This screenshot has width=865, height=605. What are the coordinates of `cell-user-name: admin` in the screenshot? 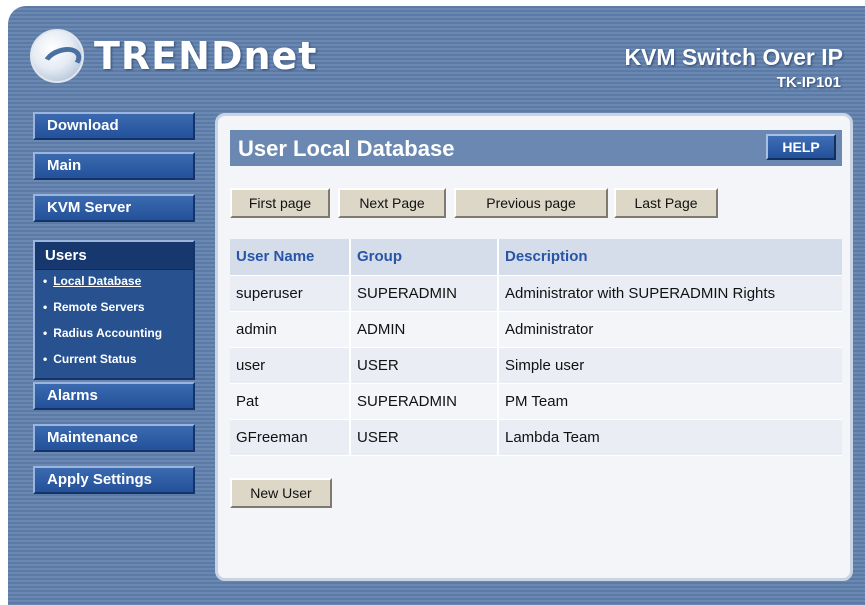 It's located at (290, 329).